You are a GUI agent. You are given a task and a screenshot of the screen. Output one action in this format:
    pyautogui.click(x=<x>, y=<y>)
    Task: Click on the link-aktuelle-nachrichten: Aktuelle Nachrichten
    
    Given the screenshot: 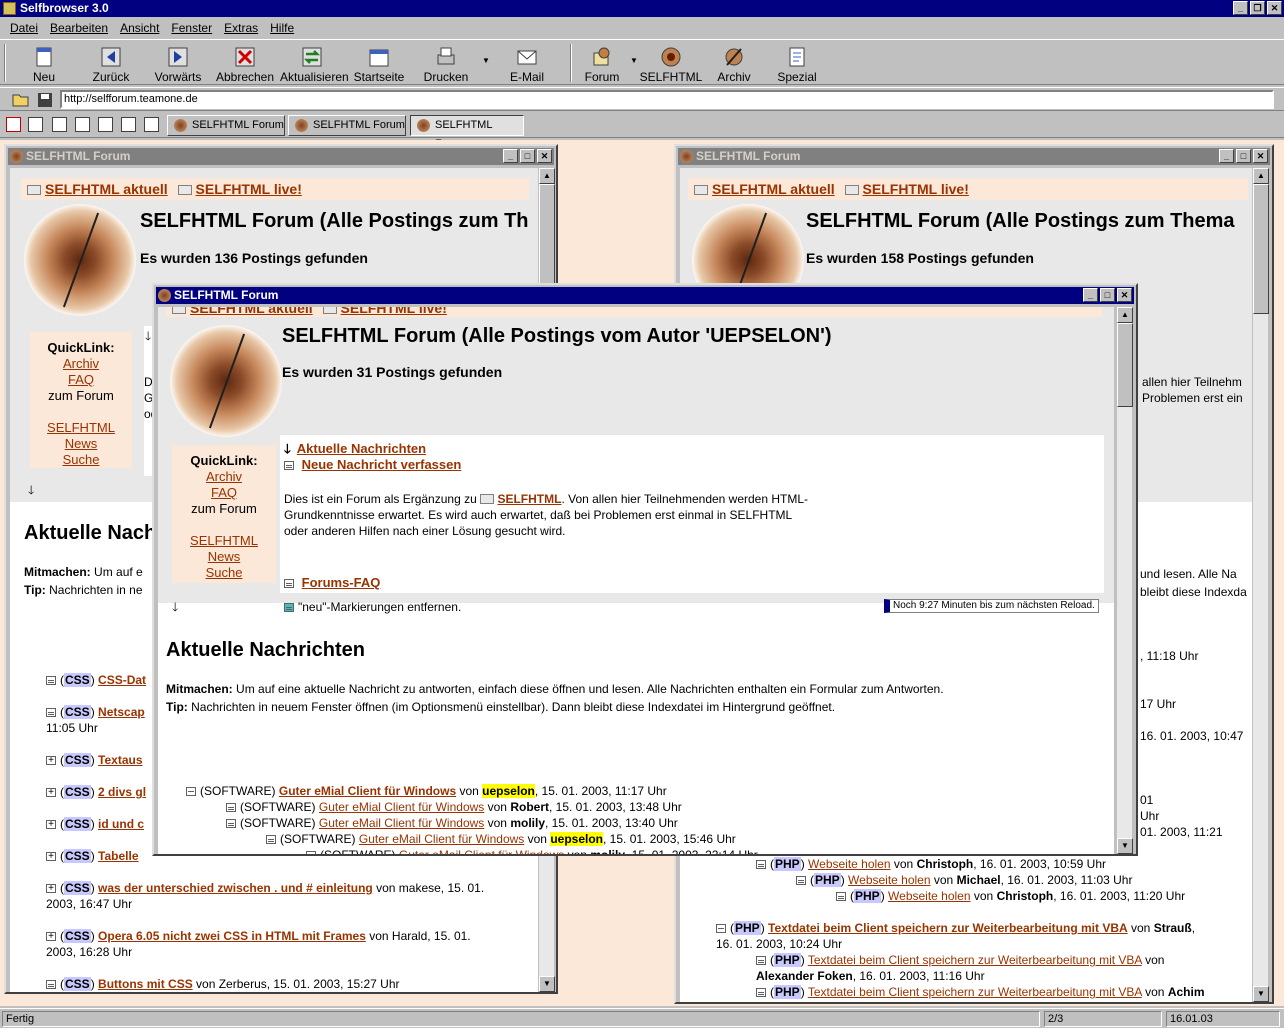 What is the action you would take?
    pyautogui.click(x=361, y=448)
    